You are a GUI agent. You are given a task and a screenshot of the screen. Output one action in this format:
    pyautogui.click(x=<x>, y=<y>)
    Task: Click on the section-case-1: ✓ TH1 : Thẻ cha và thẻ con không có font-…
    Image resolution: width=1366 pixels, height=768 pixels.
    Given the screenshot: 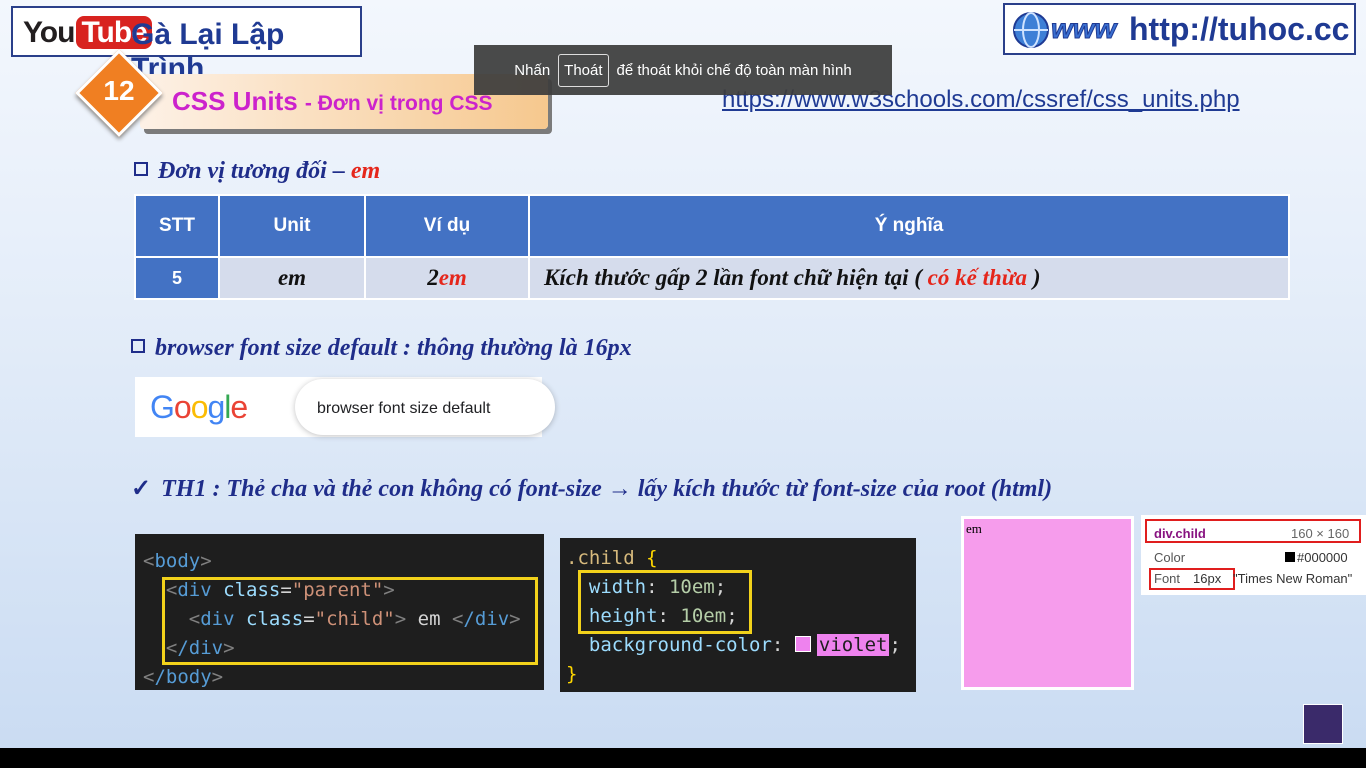 What is the action you would take?
    pyautogui.click(x=591, y=488)
    